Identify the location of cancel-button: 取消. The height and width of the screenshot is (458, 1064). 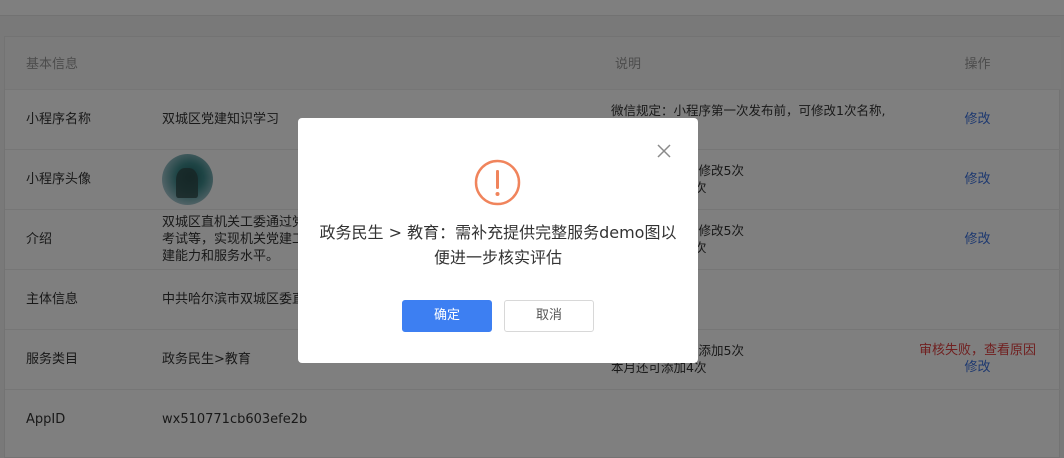
(549, 316).